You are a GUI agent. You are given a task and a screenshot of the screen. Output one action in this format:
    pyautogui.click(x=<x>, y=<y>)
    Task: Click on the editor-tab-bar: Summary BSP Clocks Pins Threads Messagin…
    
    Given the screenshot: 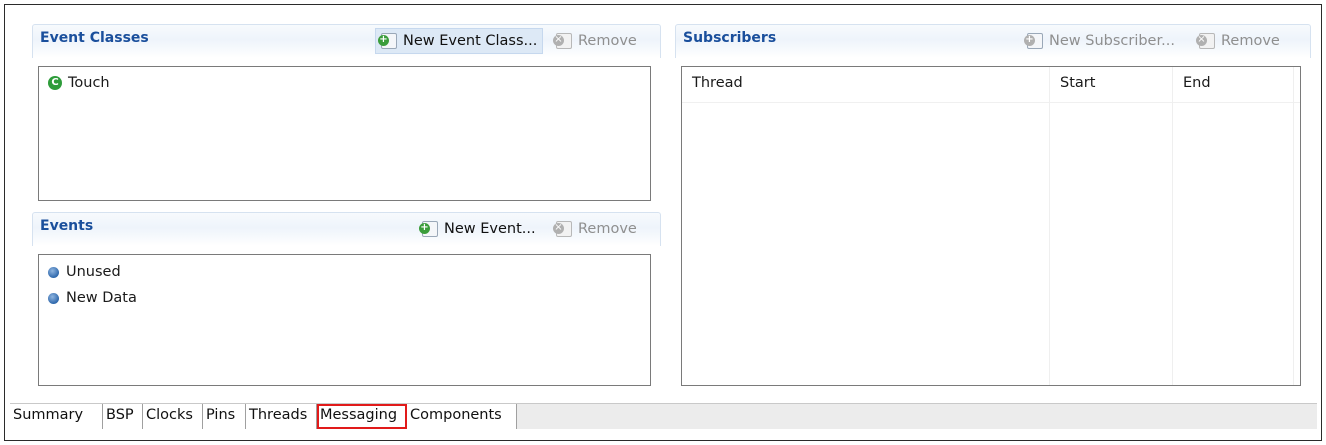 What is the action you would take?
    pyautogui.click(x=663, y=416)
    